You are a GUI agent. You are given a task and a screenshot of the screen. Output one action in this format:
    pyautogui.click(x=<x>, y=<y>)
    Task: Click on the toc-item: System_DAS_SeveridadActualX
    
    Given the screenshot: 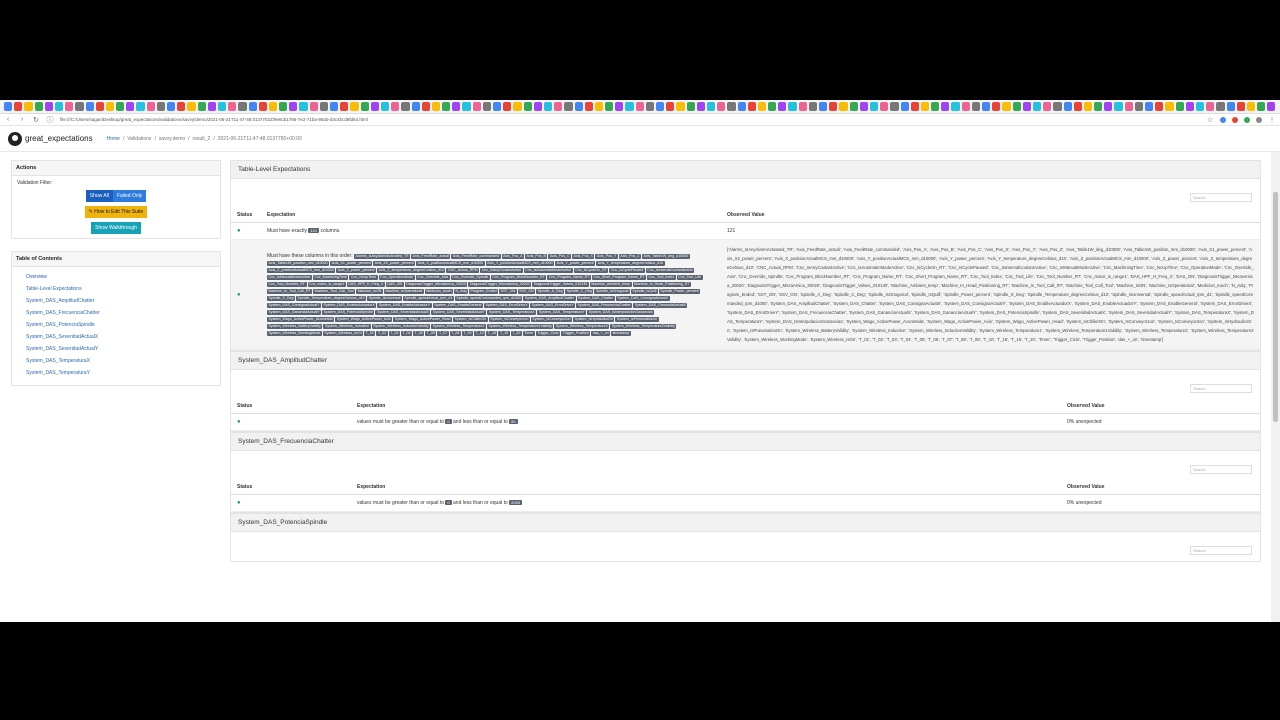 What is the action you would take?
    pyautogui.click(x=116, y=337)
    